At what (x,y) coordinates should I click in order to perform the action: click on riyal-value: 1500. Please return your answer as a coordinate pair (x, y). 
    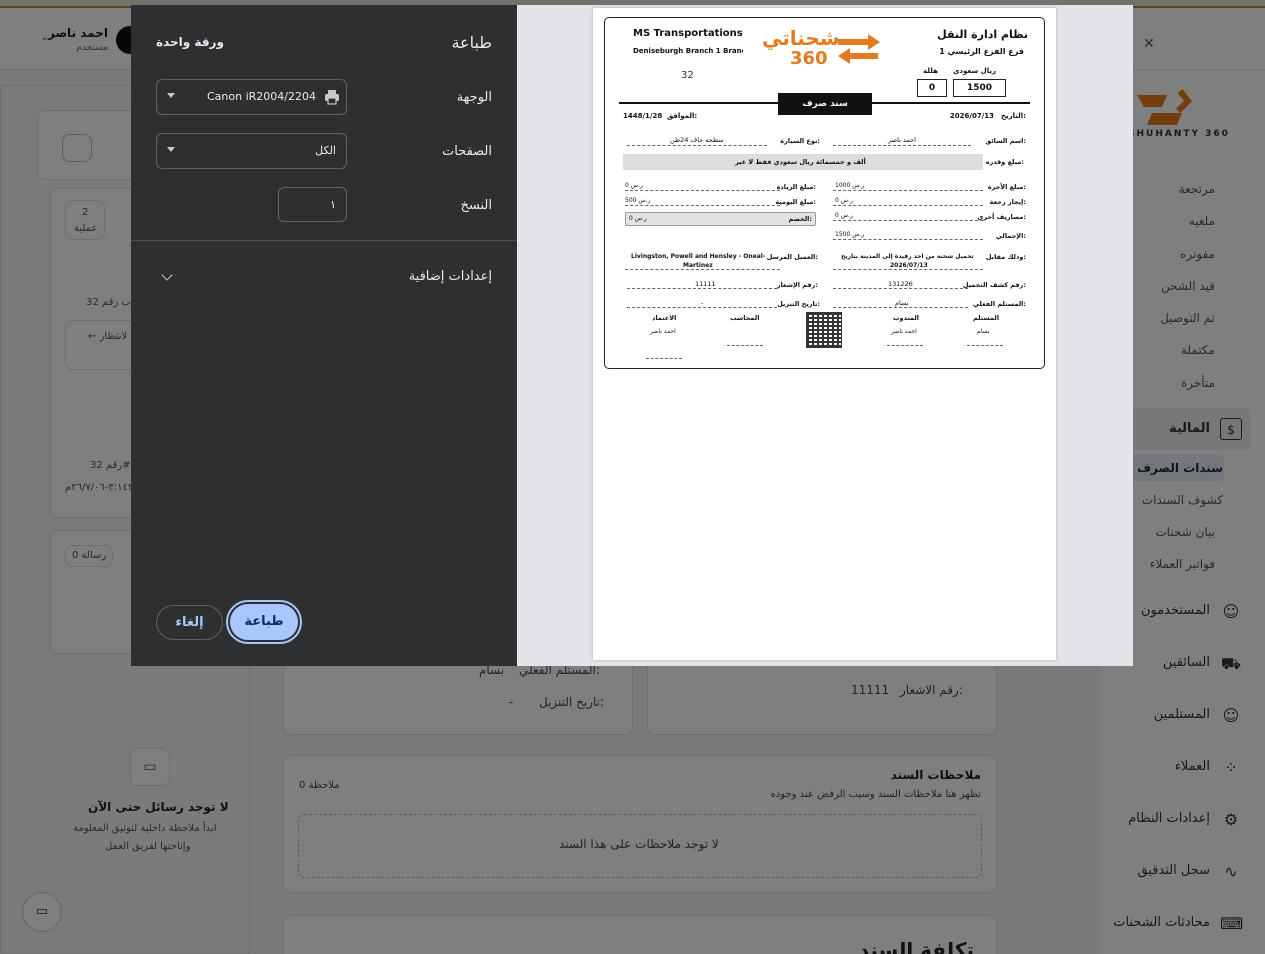
    Looking at the image, I should click on (979, 88).